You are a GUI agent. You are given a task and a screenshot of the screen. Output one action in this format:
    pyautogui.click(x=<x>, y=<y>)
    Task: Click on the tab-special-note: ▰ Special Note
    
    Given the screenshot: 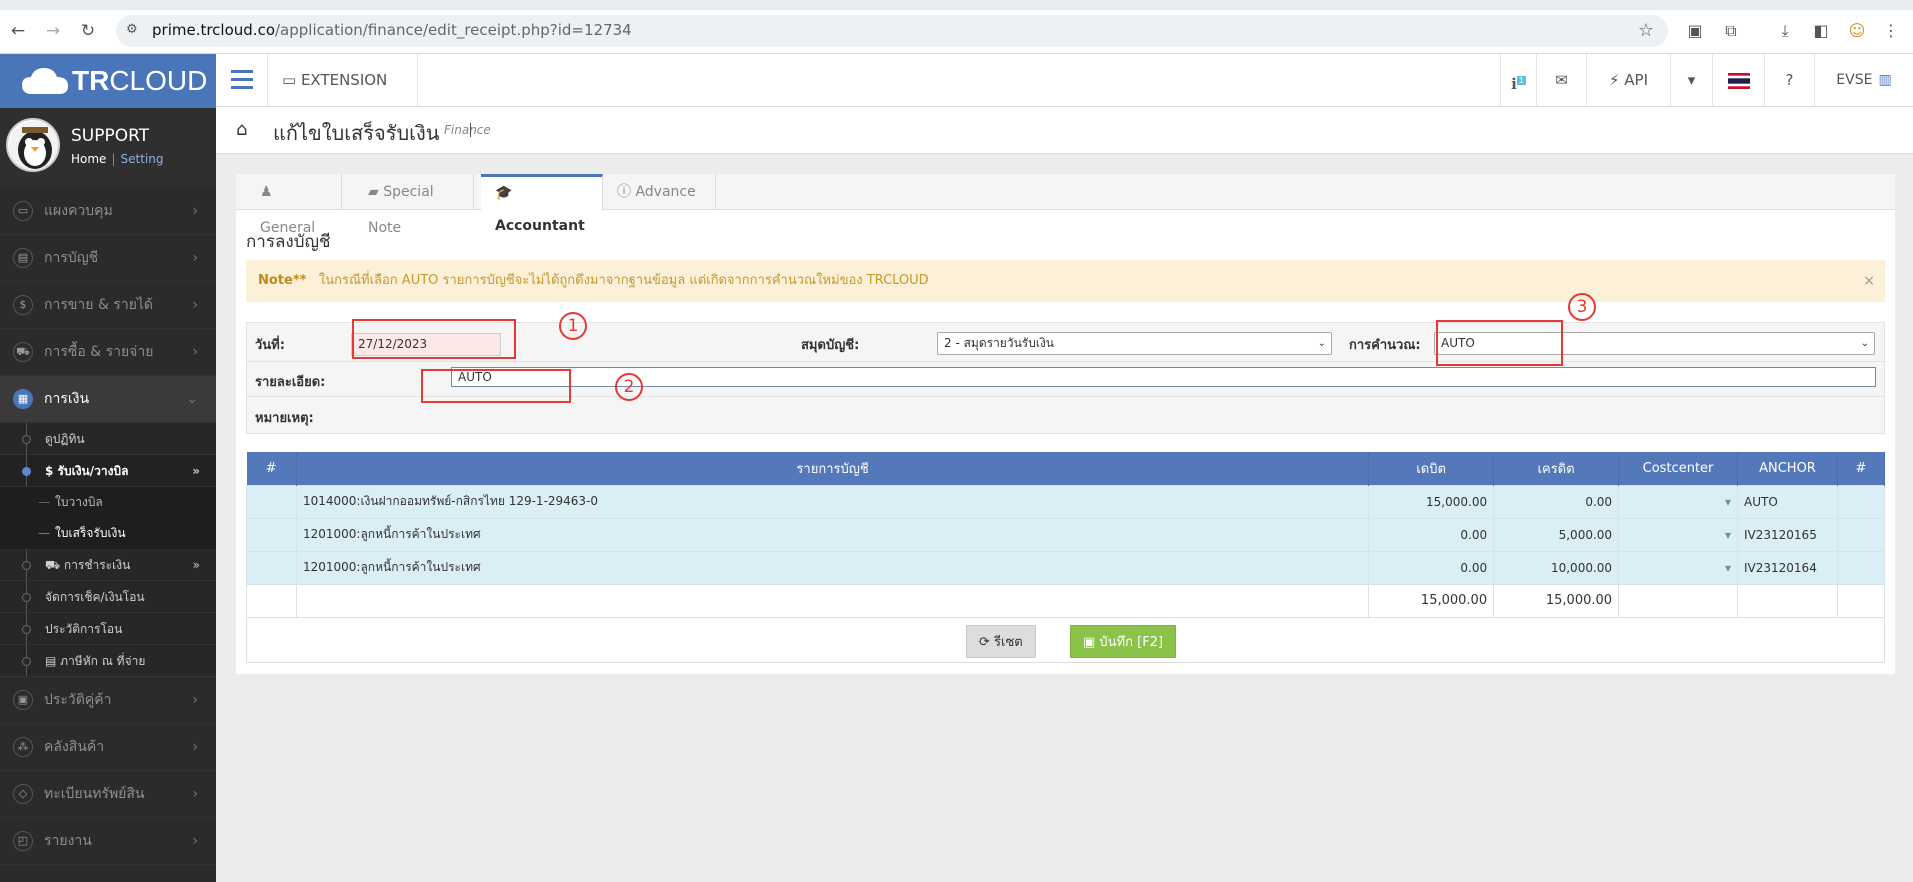 What is the action you would take?
    pyautogui.click(x=414, y=205)
    